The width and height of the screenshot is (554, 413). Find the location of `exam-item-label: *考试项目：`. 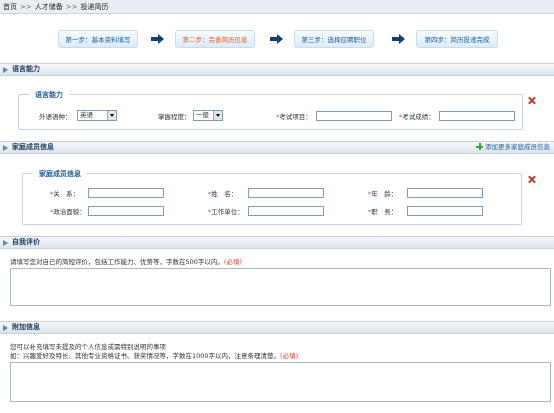

exam-item-label: *考试项目： is located at coordinates (294, 116).